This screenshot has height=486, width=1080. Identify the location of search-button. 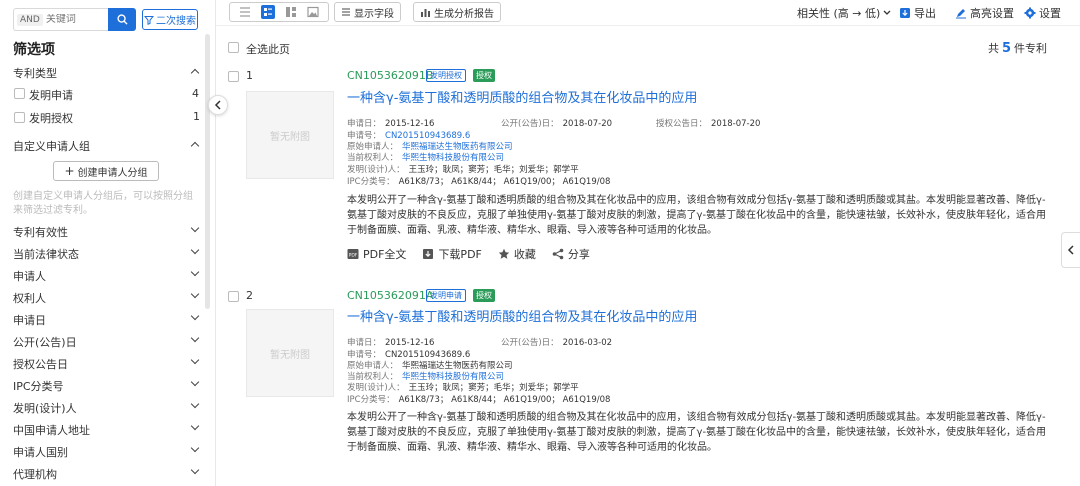
(122, 19).